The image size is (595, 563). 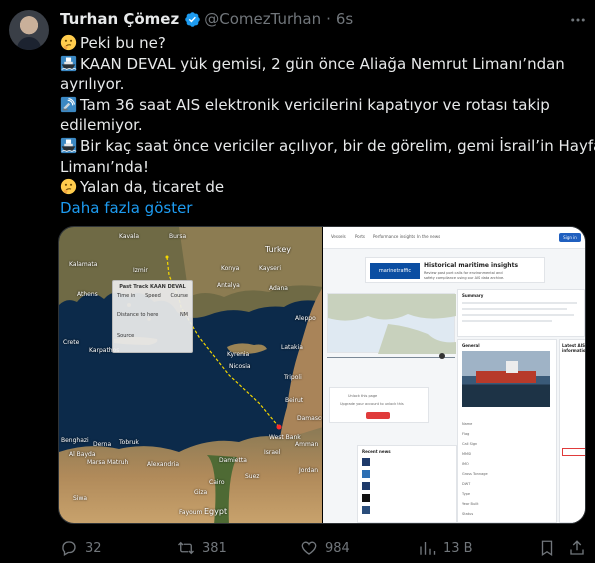 What do you see at coordinates (29, 30) in the screenshot?
I see `author-avatar` at bounding box center [29, 30].